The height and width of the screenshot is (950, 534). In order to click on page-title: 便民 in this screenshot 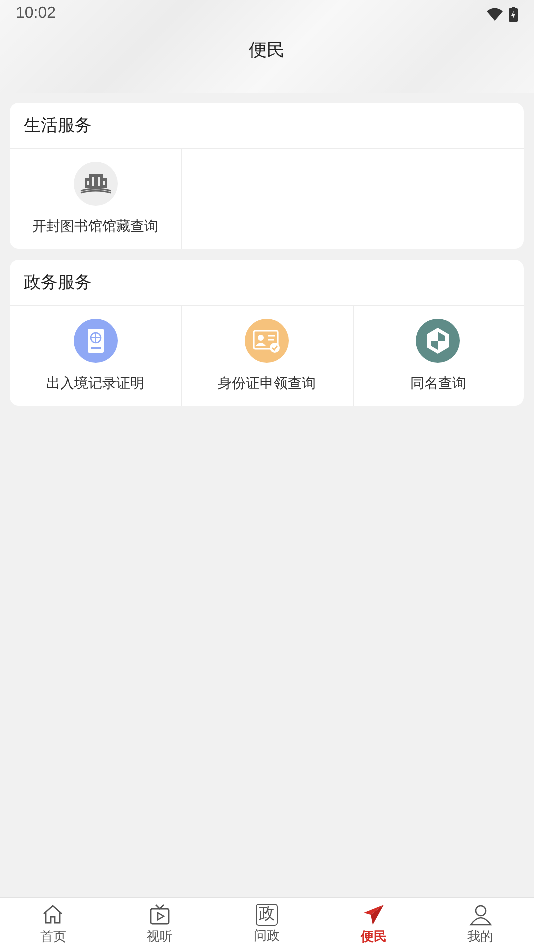, I will do `click(267, 50)`.